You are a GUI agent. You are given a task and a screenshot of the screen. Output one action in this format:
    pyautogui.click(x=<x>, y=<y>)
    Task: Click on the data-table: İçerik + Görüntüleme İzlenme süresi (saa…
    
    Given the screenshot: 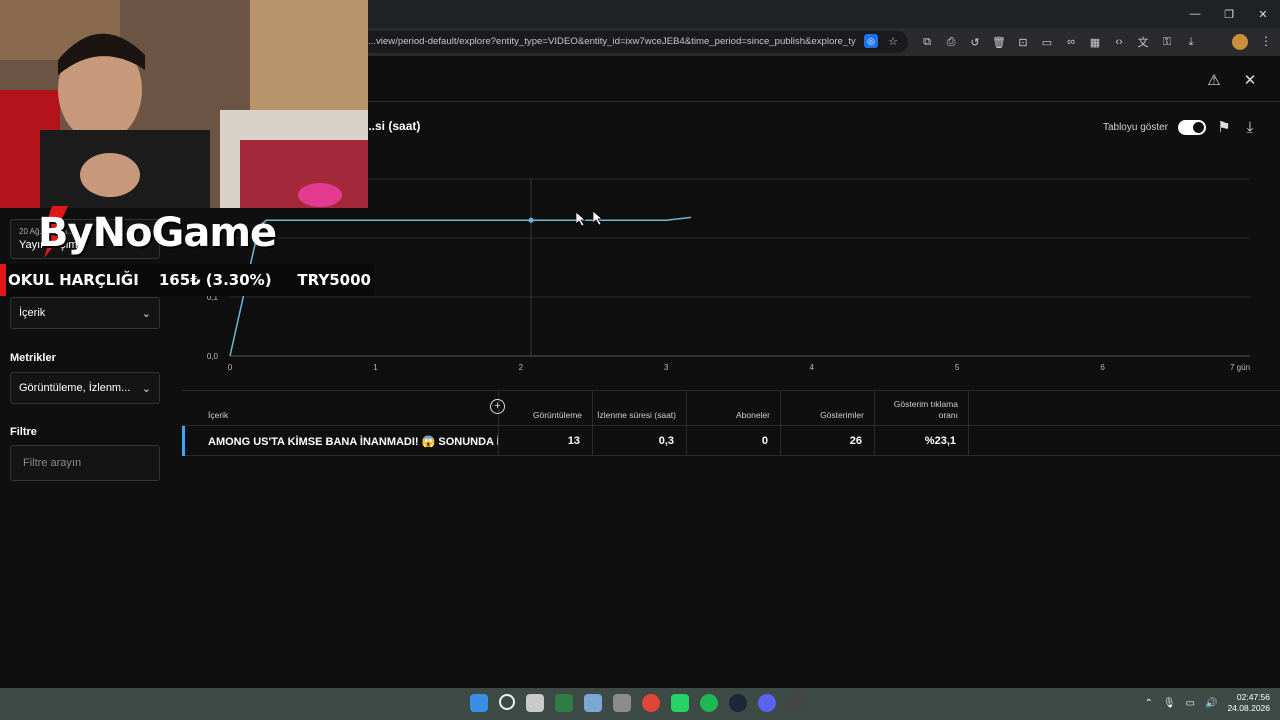 What is the action you would take?
    pyautogui.click(x=731, y=423)
    